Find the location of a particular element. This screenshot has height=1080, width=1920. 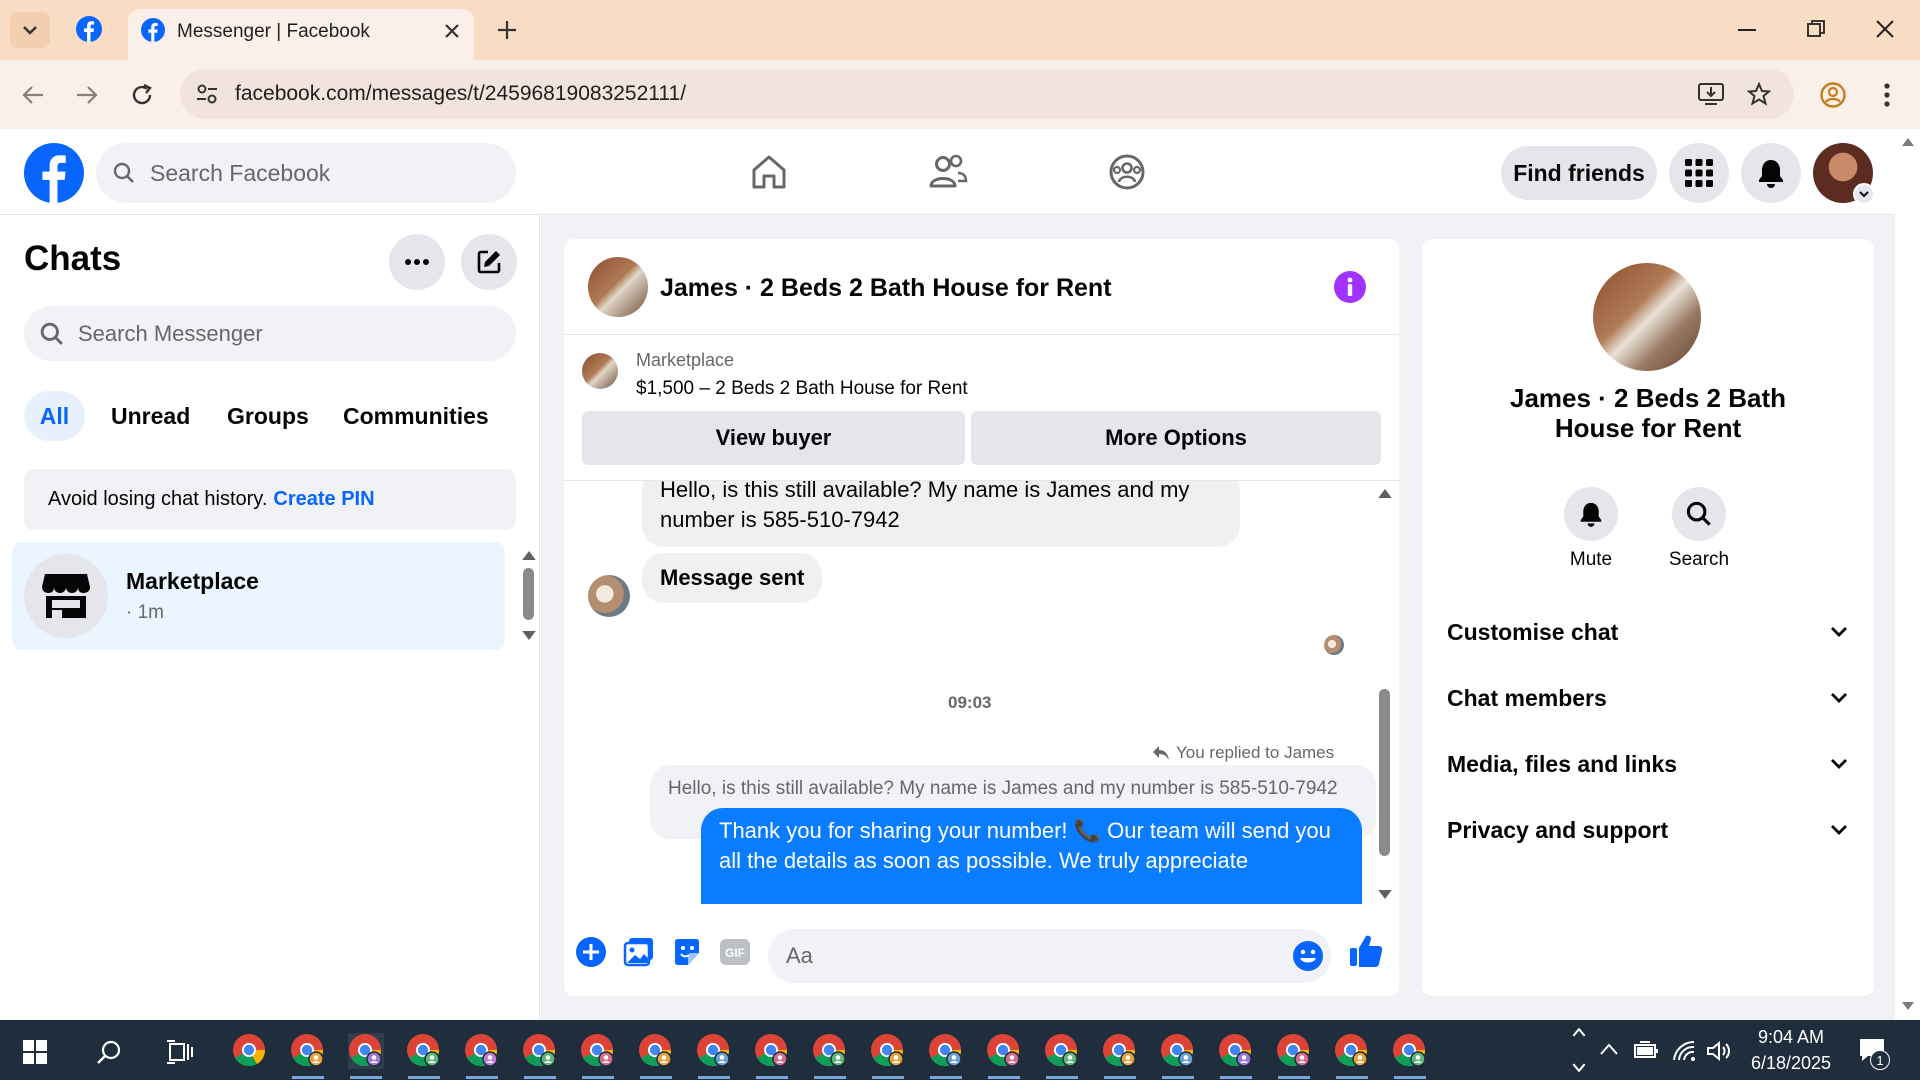

pinned-tab-facebook is located at coordinates (89, 29).